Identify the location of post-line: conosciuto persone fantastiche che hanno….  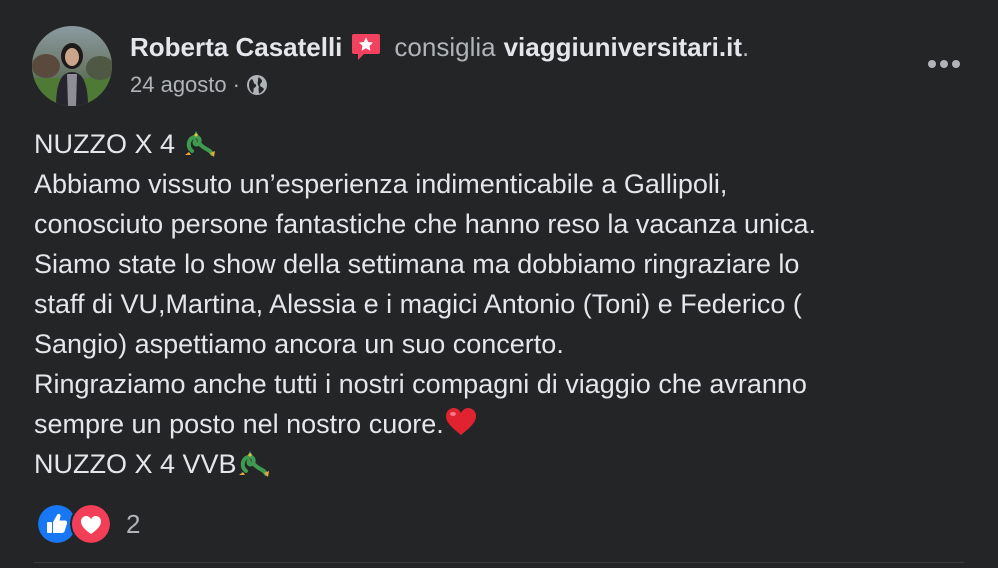
(425, 224).